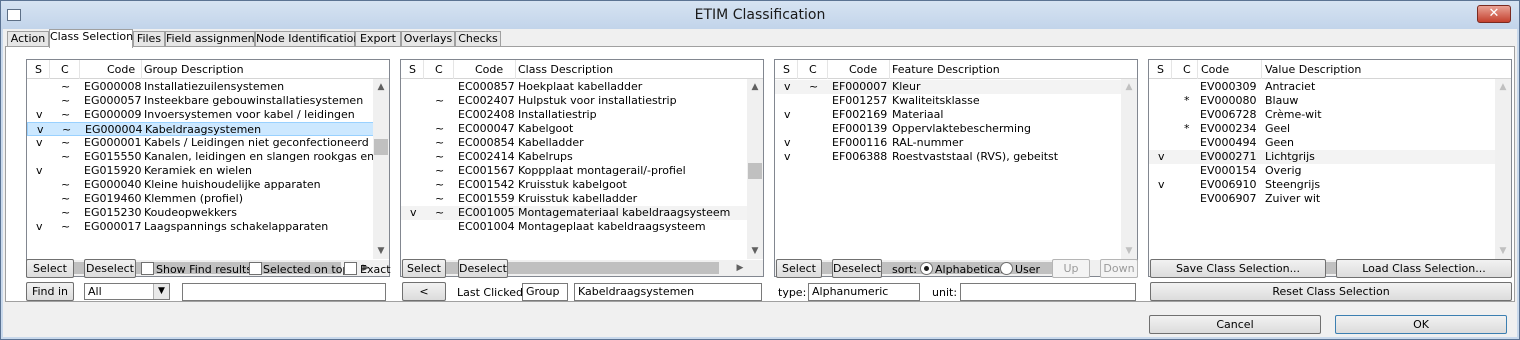  Describe the element at coordinates (161, 291) in the screenshot. I see `chevron-down-icon: ▼` at that location.